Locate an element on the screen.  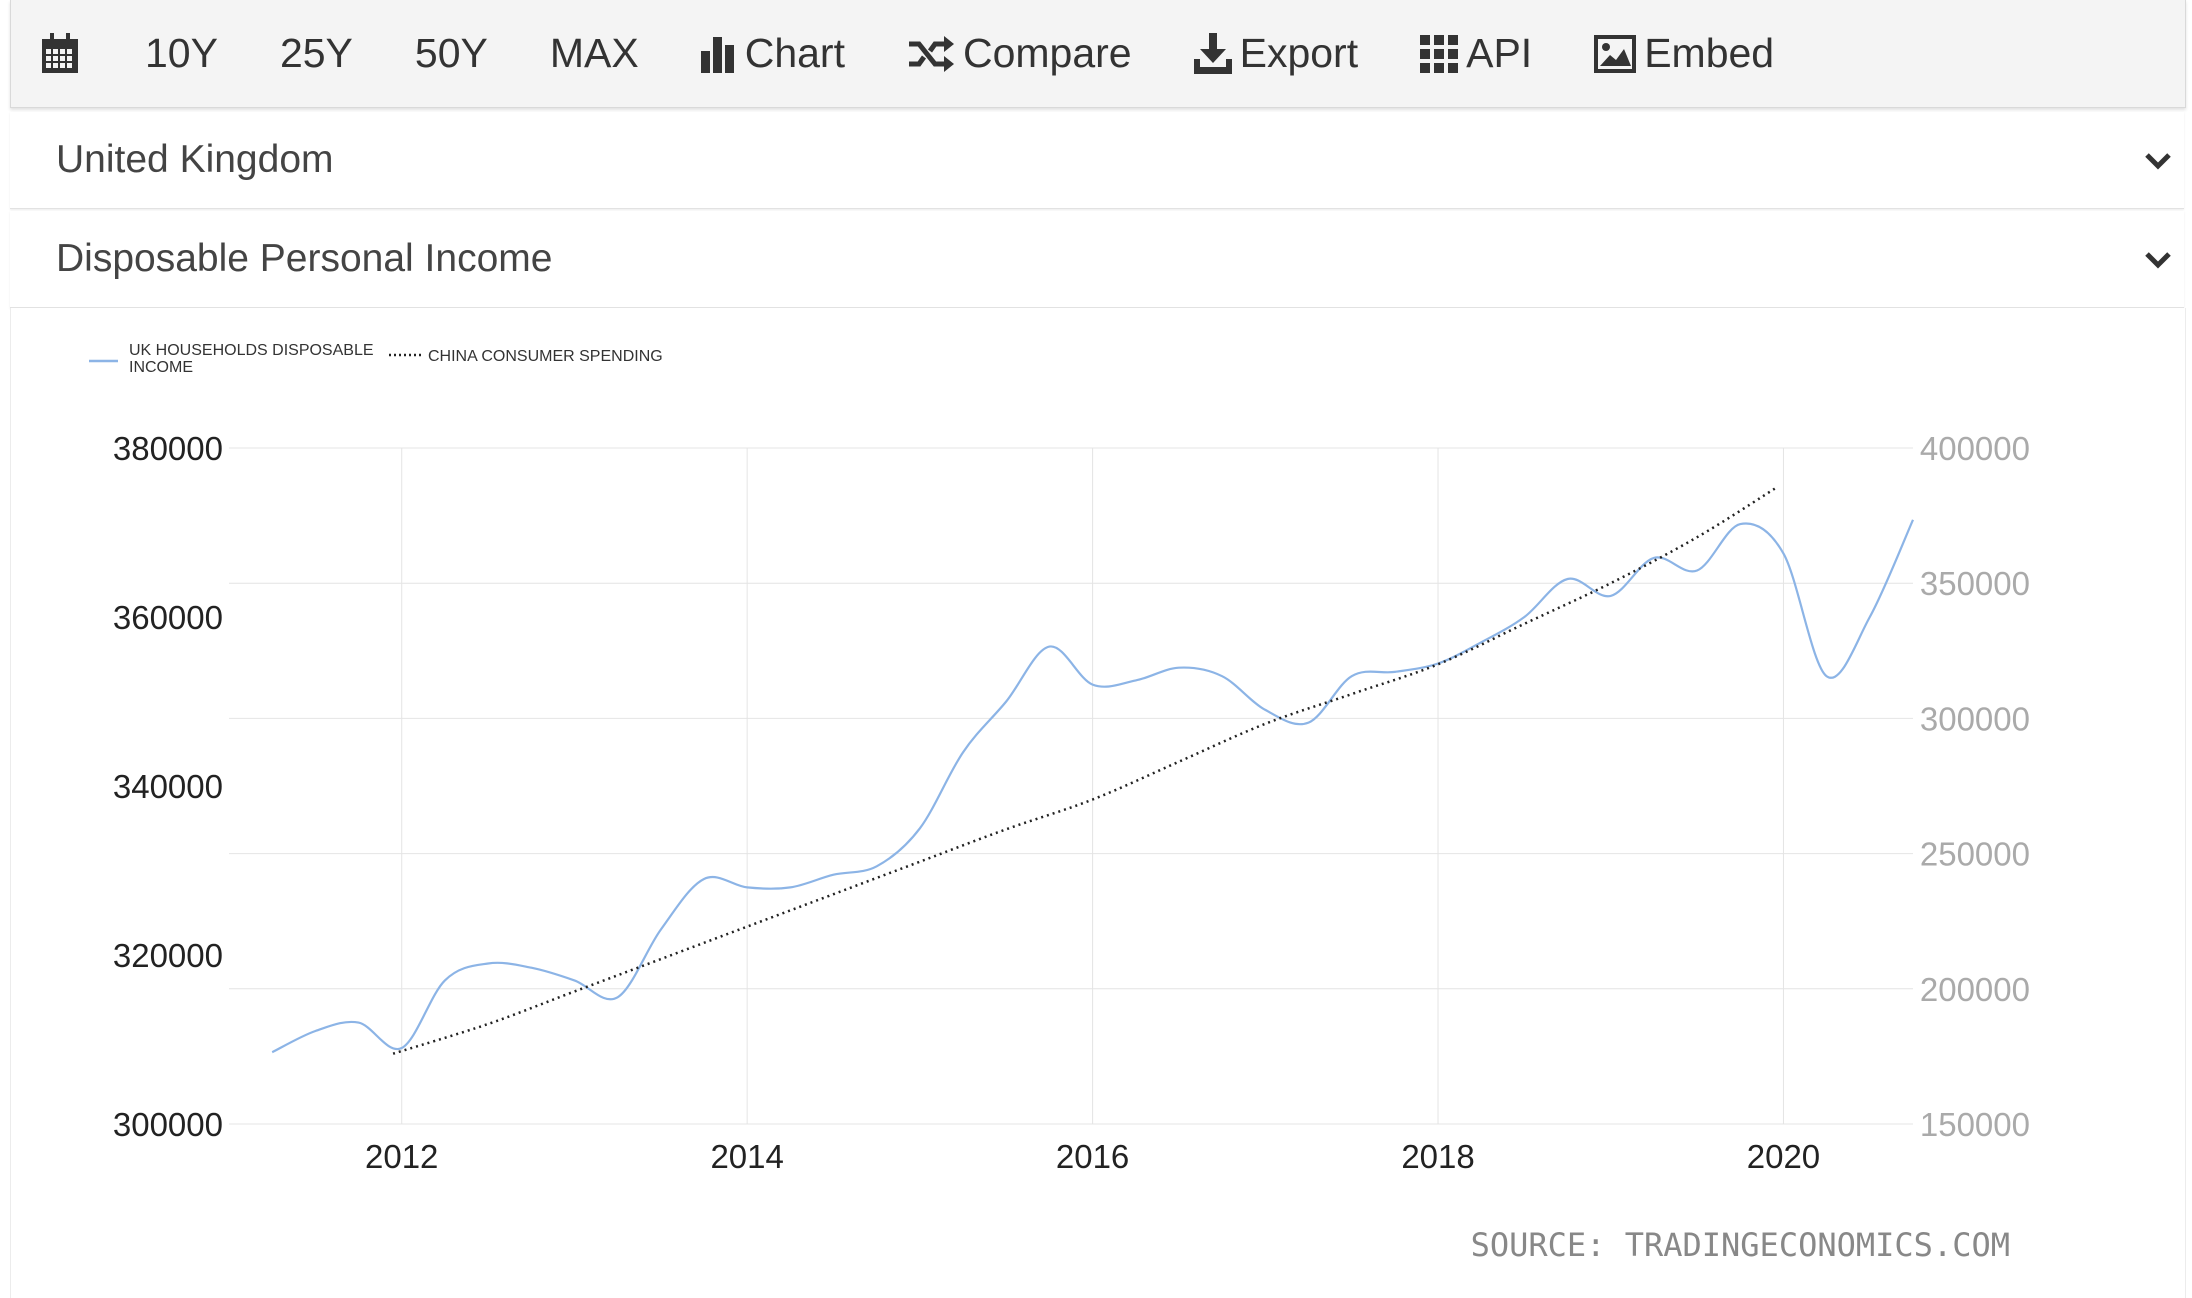
y-right-tick-label: 200000 is located at coordinates (1975, 989).